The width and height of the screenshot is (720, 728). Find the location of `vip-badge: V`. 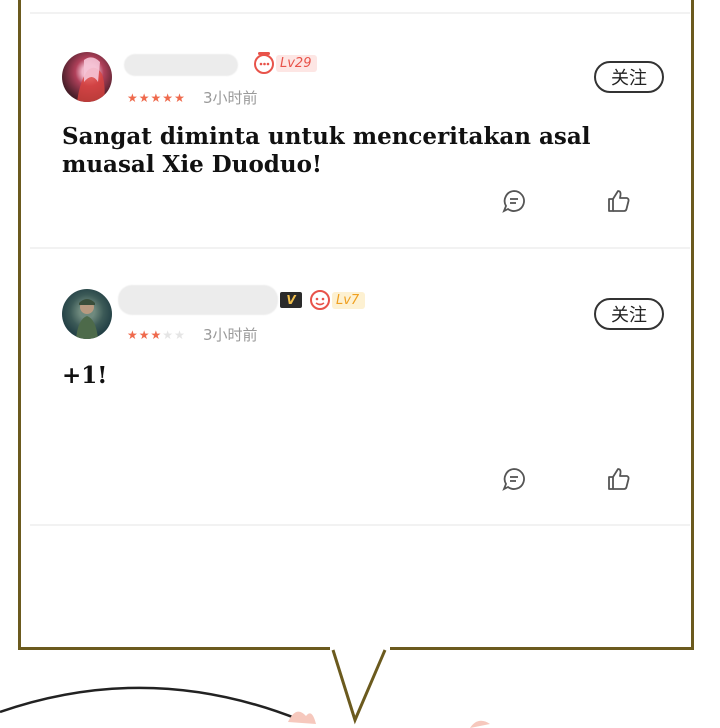

vip-badge: V is located at coordinates (291, 300).